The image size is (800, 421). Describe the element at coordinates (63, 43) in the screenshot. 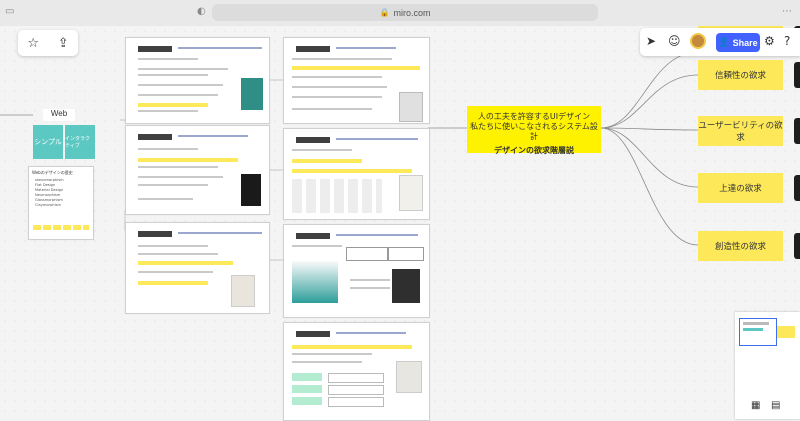

I see `upload-icon: ⇪` at that location.